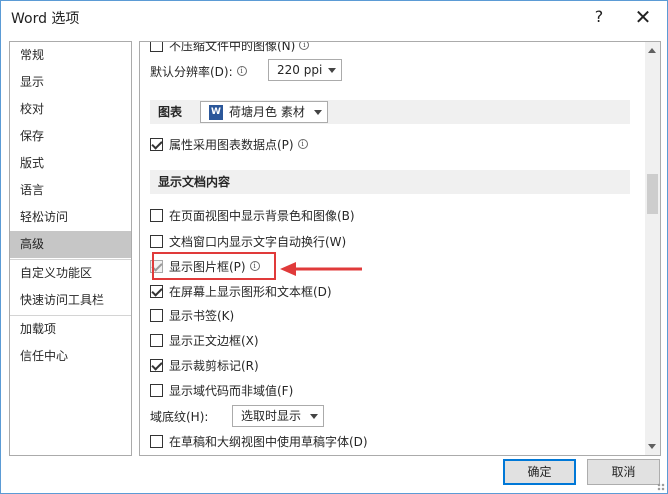 The width and height of the screenshot is (668, 494). Describe the element at coordinates (652, 194) in the screenshot. I see `scroll-thumb` at that location.